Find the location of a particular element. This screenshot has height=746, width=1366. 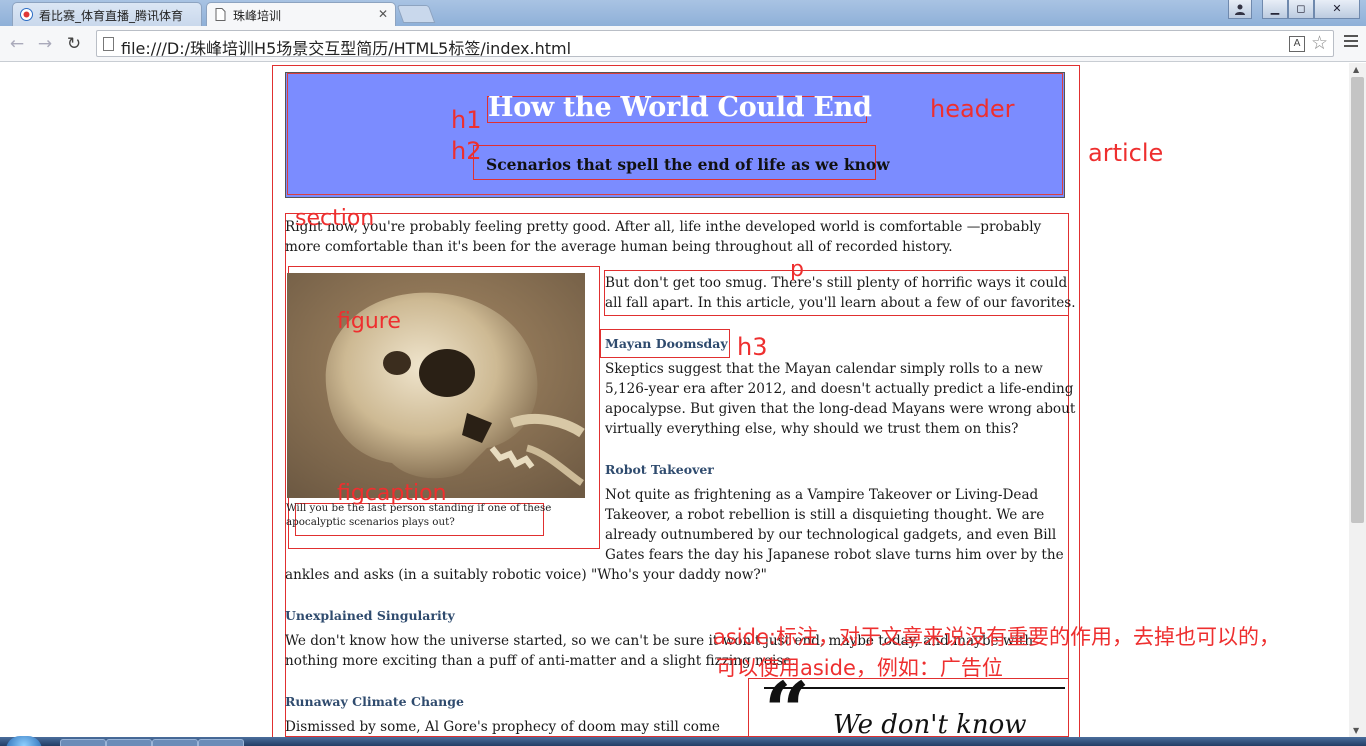

tab-tencent-sports: 看比赛_体育直播_腾讯体育 is located at coordinates (107, 14).